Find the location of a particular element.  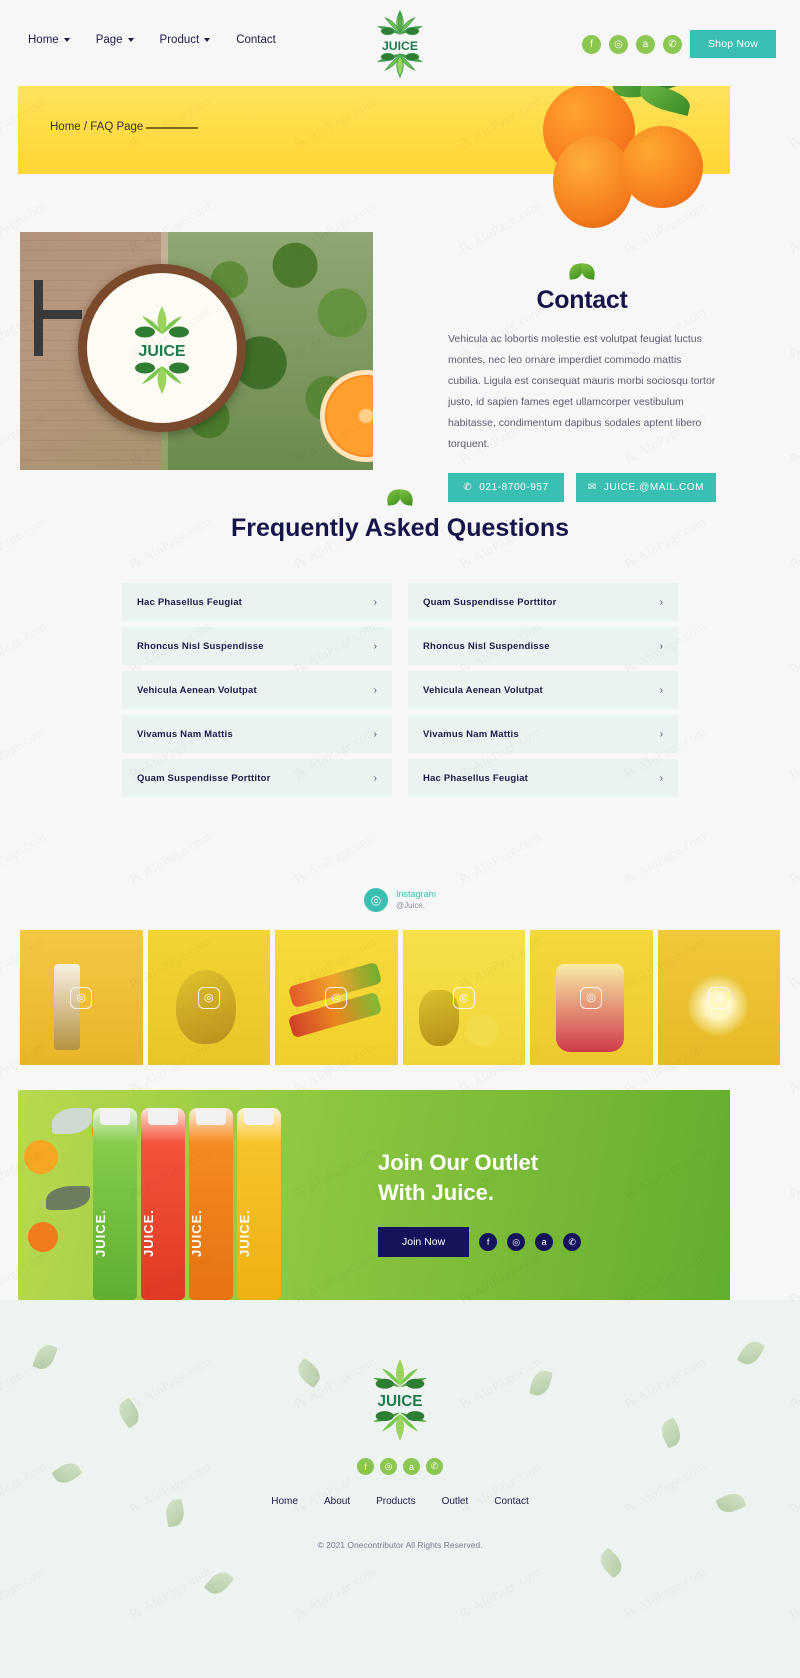

nav-item-product: Product is located at coordinates (185, 40).